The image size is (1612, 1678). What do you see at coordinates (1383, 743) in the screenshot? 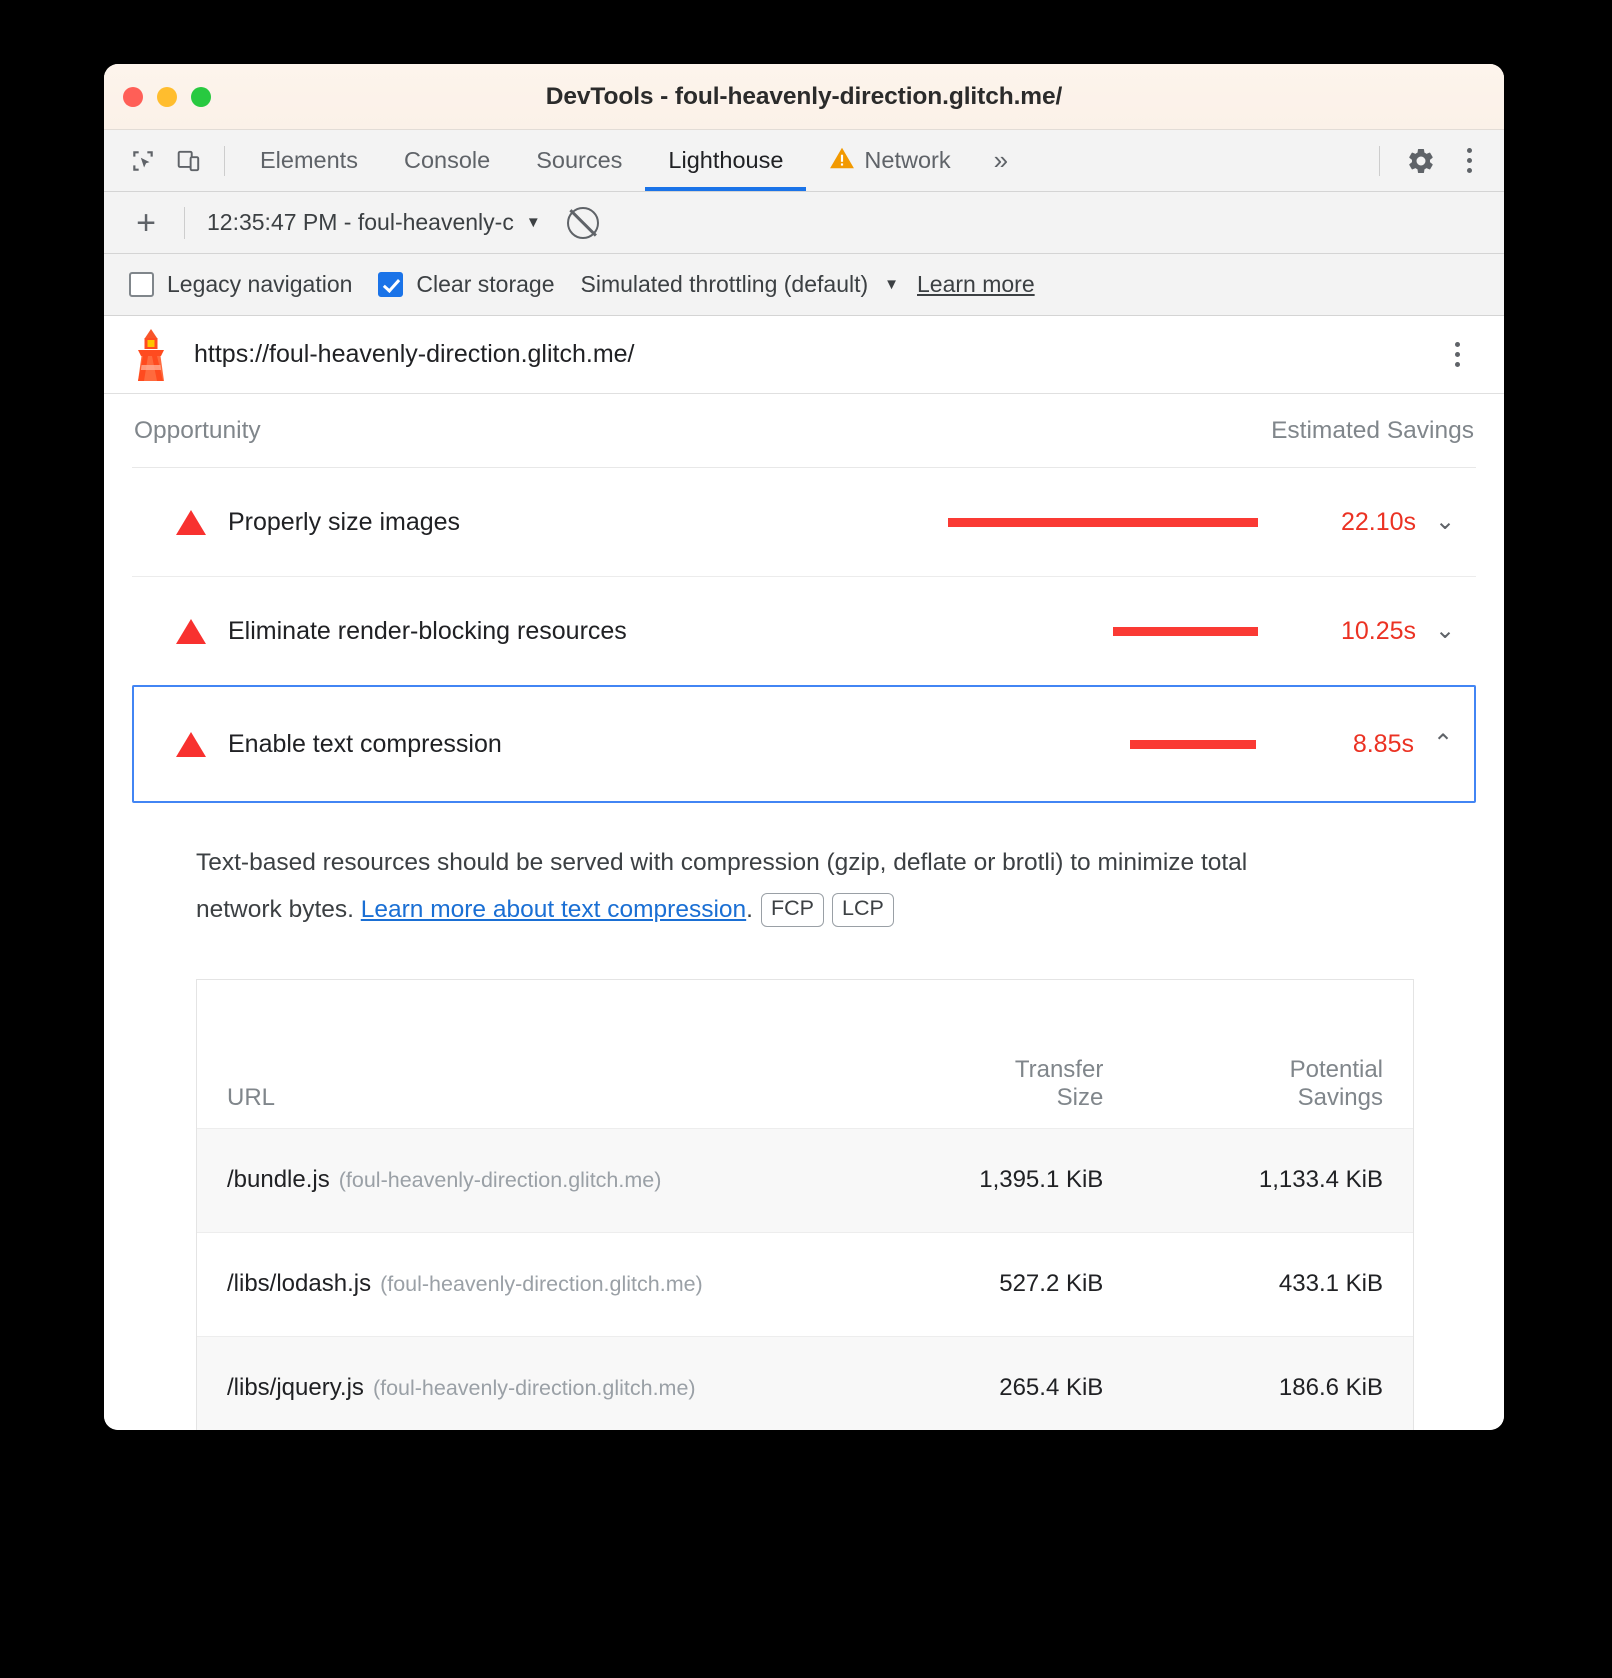
I see `savings-value: 8.85s` at bounding box center [1383, 743].